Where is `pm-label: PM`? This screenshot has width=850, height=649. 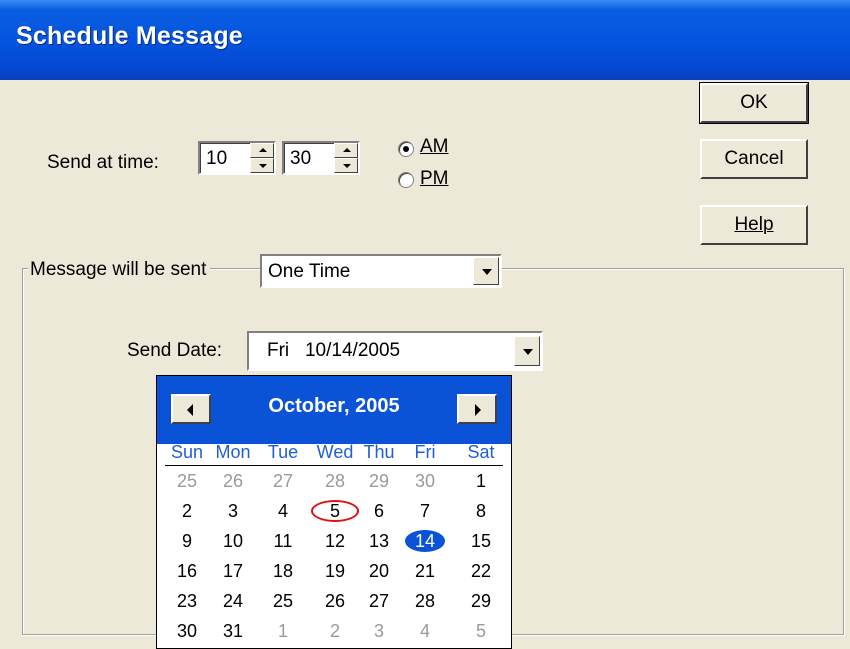
pm-label: PM is located at coordinates (434, 179).